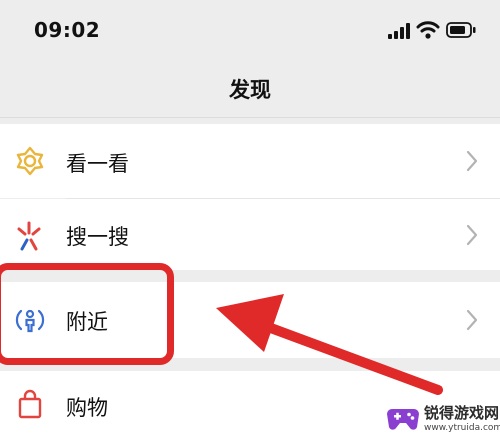  I want to click on cellular-signal-icon, so click(399, 31).